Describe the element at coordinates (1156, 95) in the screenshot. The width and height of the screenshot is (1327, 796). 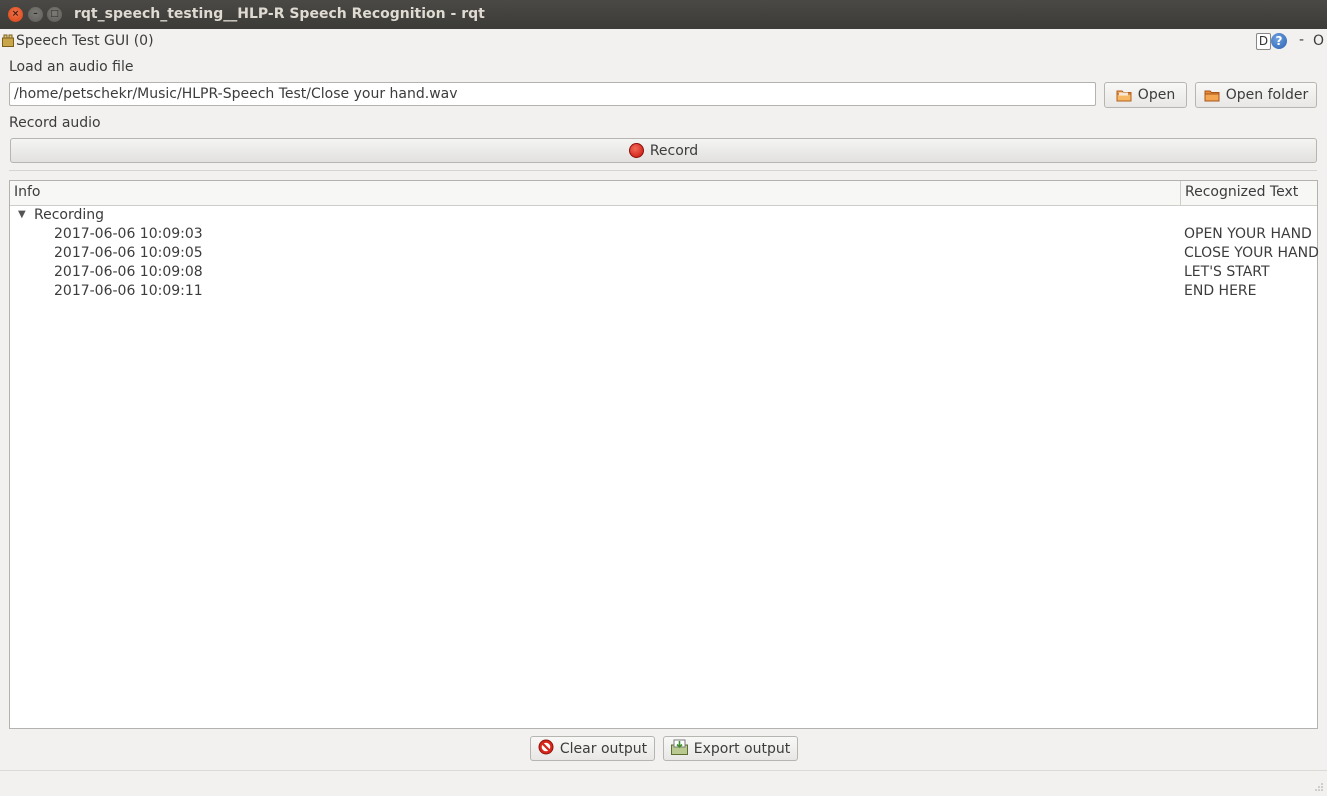
I see `open-button-label: Open` at that location.